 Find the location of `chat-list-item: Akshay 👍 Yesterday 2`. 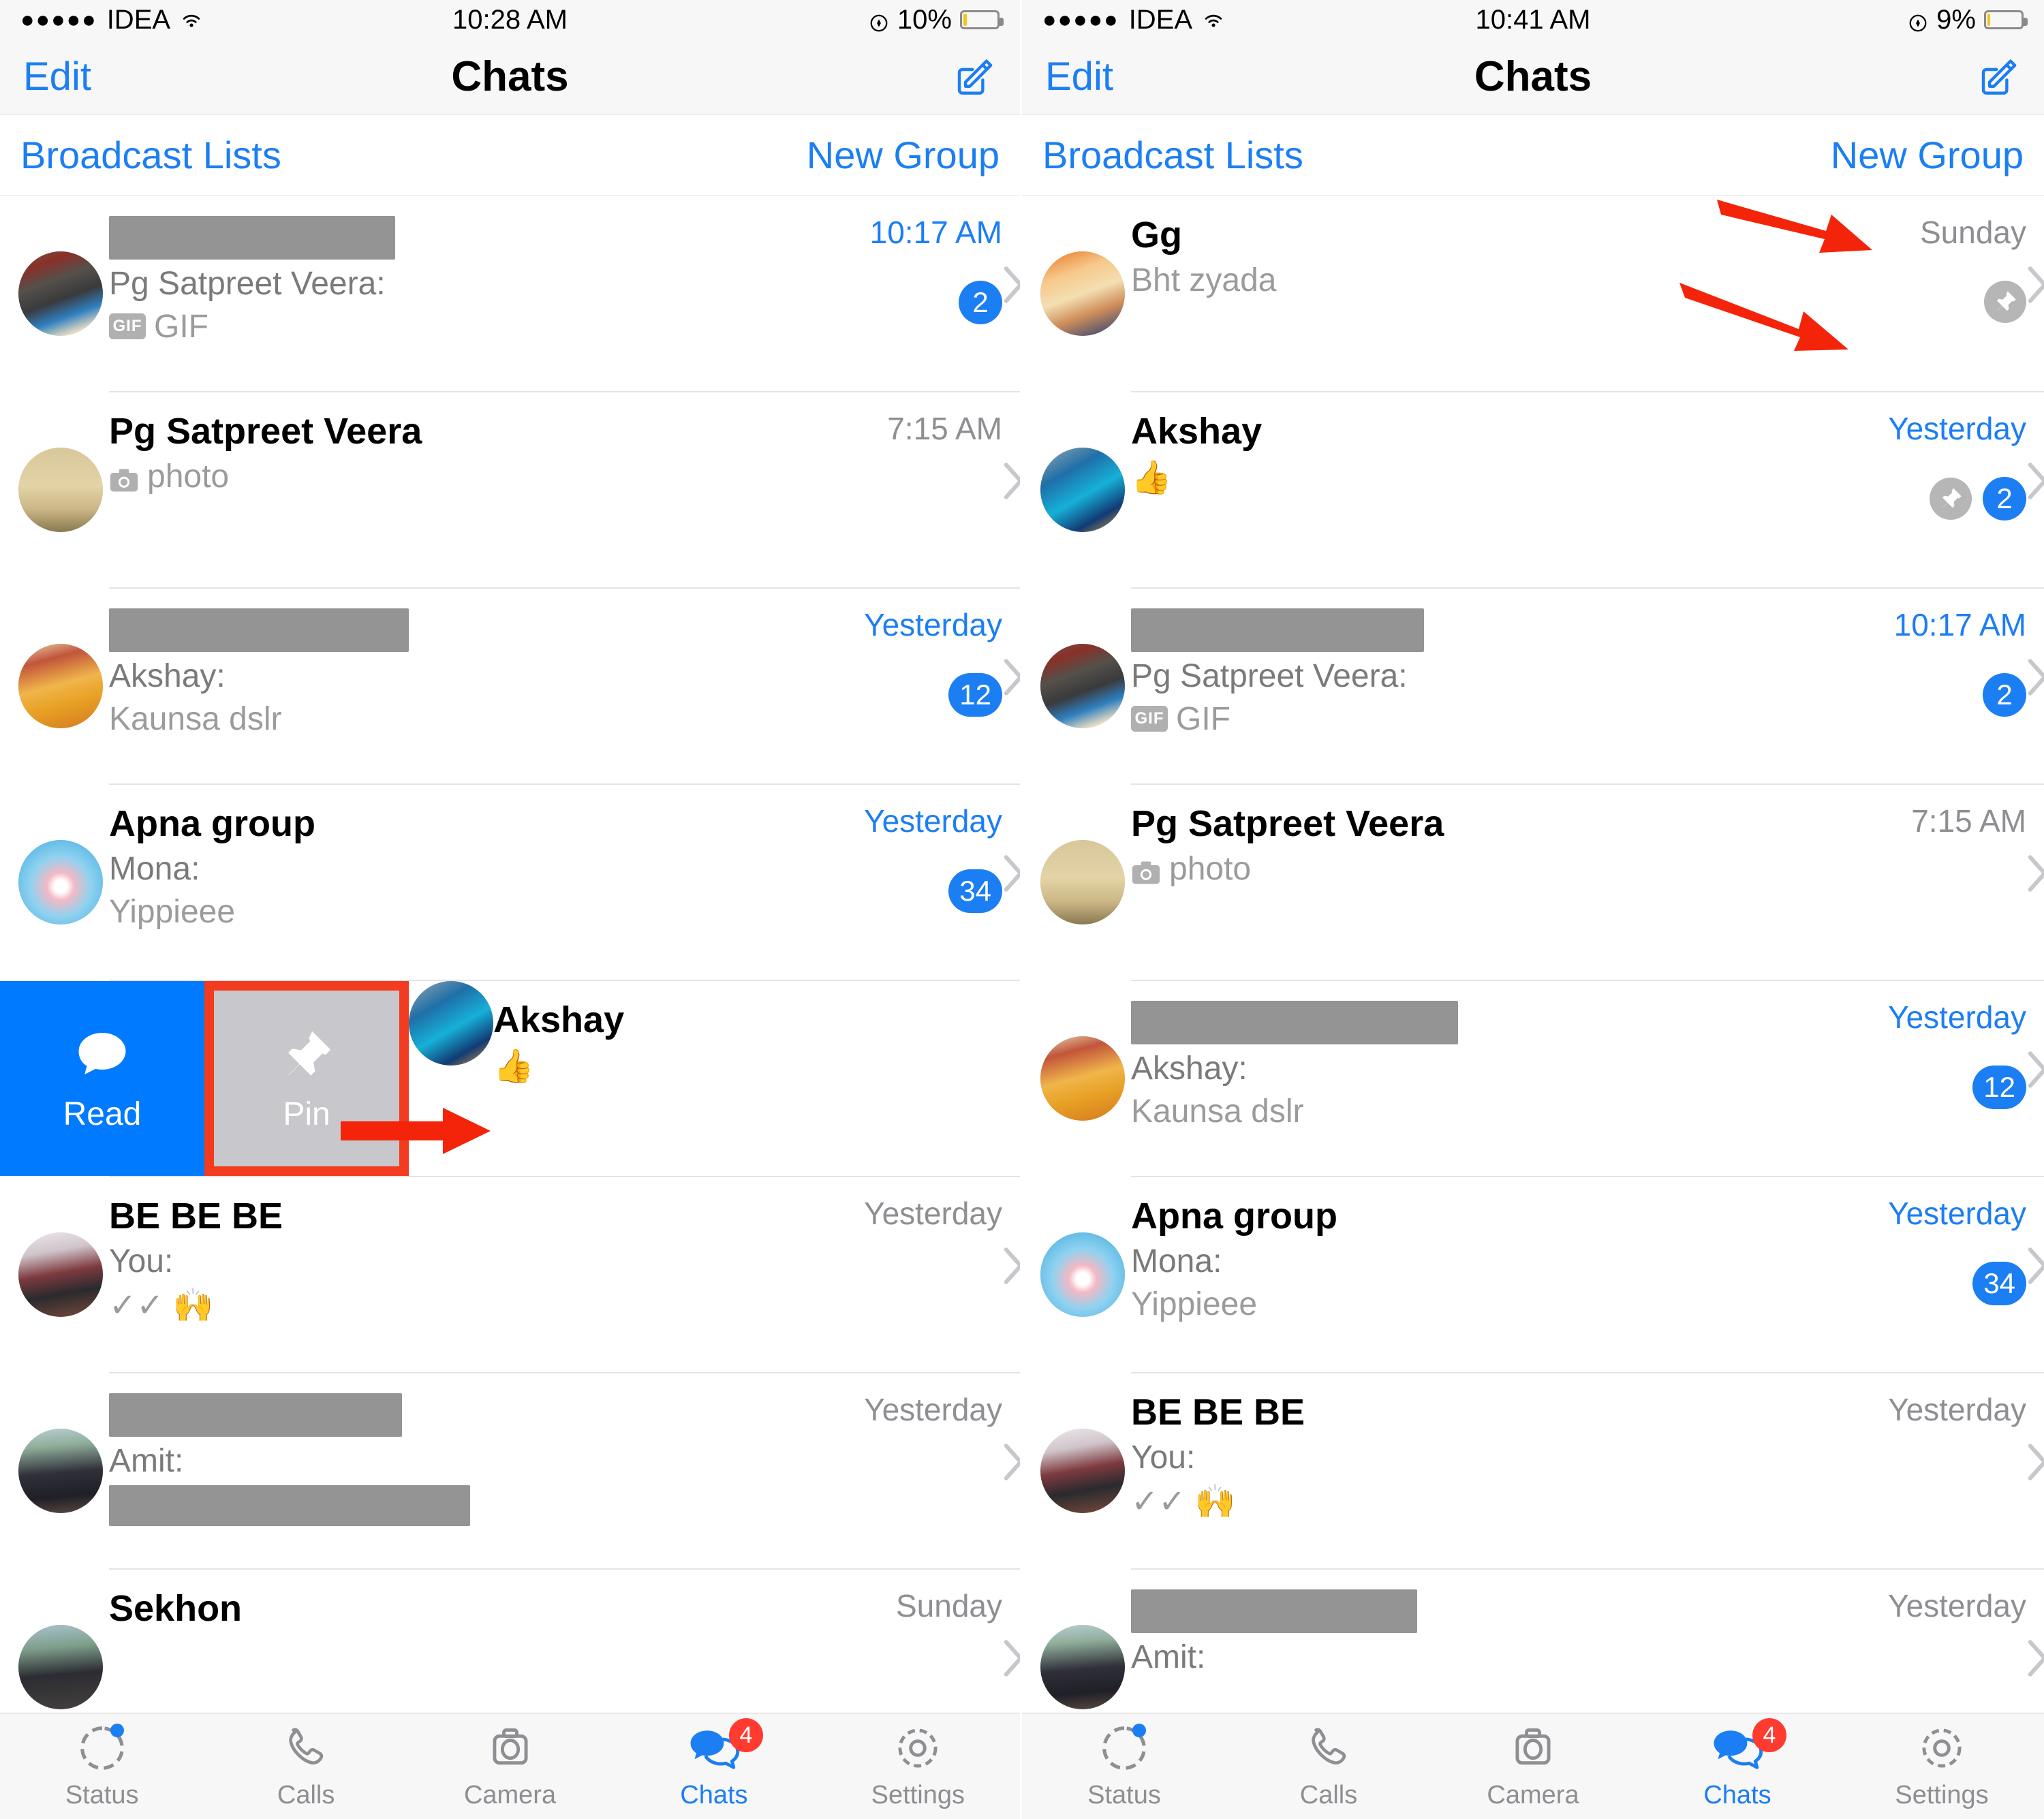

chat-list-item: Akshay 👍 Yesterday 2 is located at coordinates (1533, 490).